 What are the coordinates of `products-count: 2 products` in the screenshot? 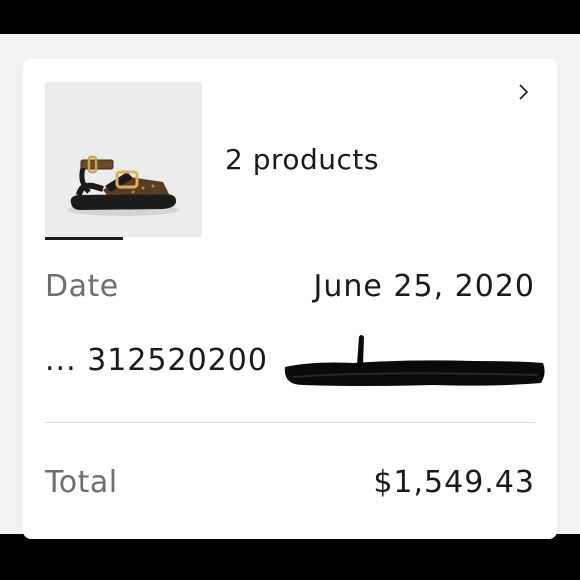 It's located at (302, 159).